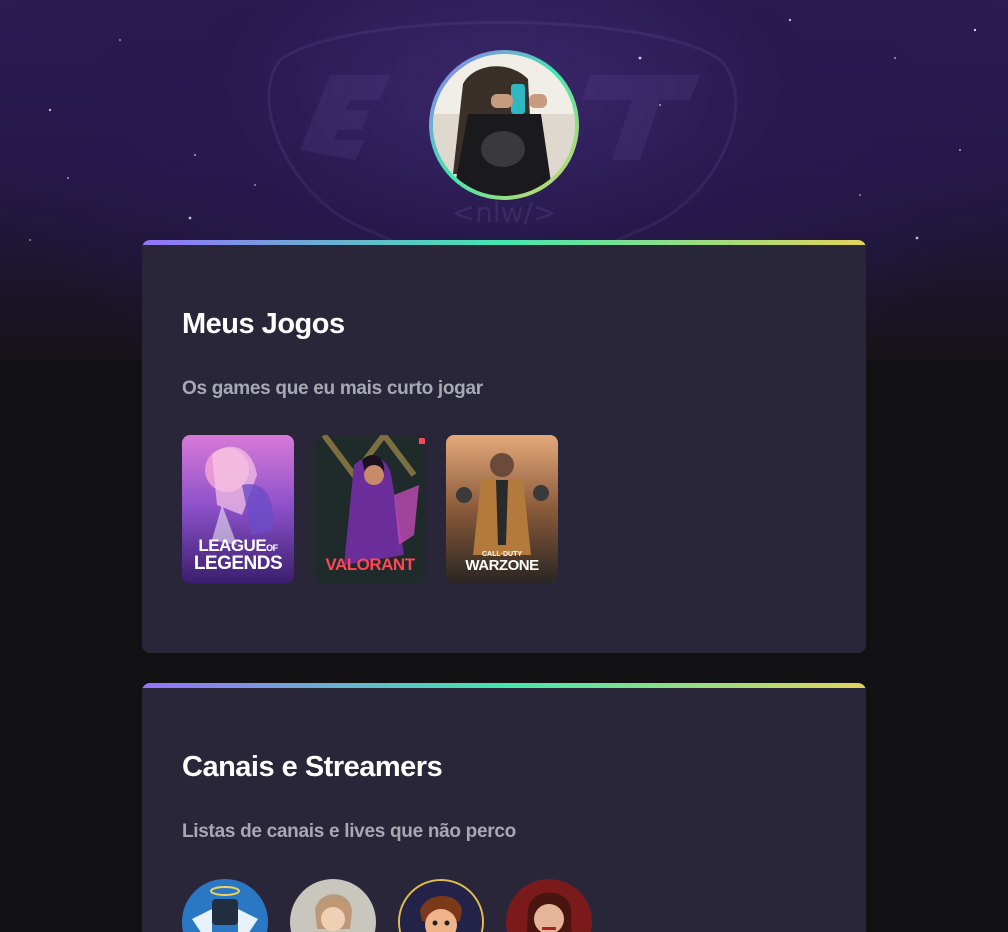 The image size is (1008, 932). What do you see at coordinates (370, 564) in the screenshot?
I see `valorant-logo: VALORANT` at bounding box center [370, 564].